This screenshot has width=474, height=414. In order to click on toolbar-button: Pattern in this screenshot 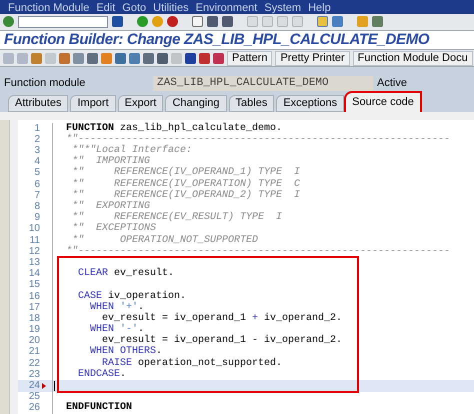, I will do `click(249, 58)`.